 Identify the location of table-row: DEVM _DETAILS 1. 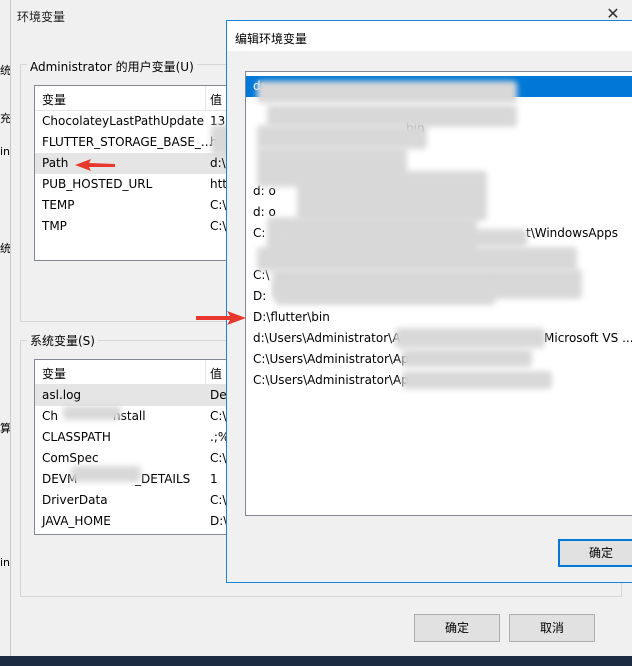
(145, 479).